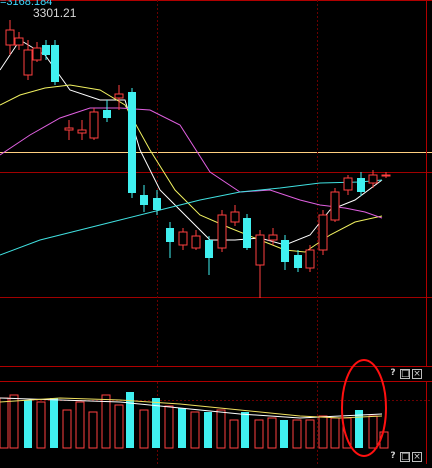  I want to click on volume-help-icon: ?, so click(393, 457).